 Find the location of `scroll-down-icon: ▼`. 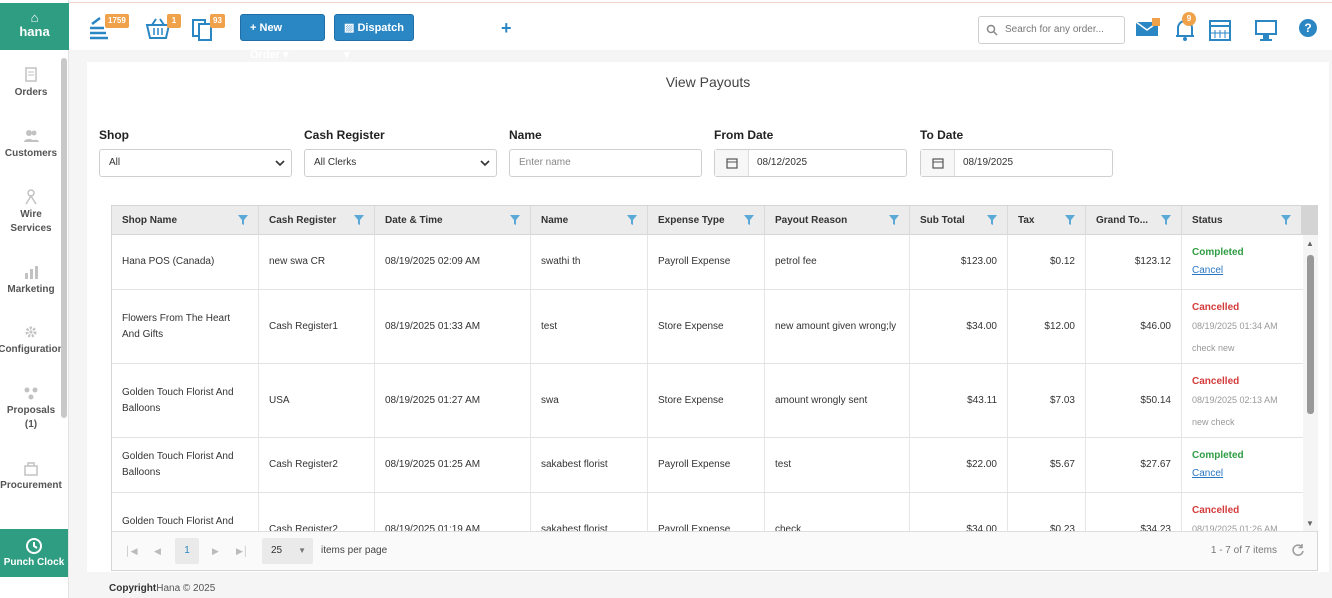

scroll-down-icon: ▼ is located at coordinates (1310, 523).